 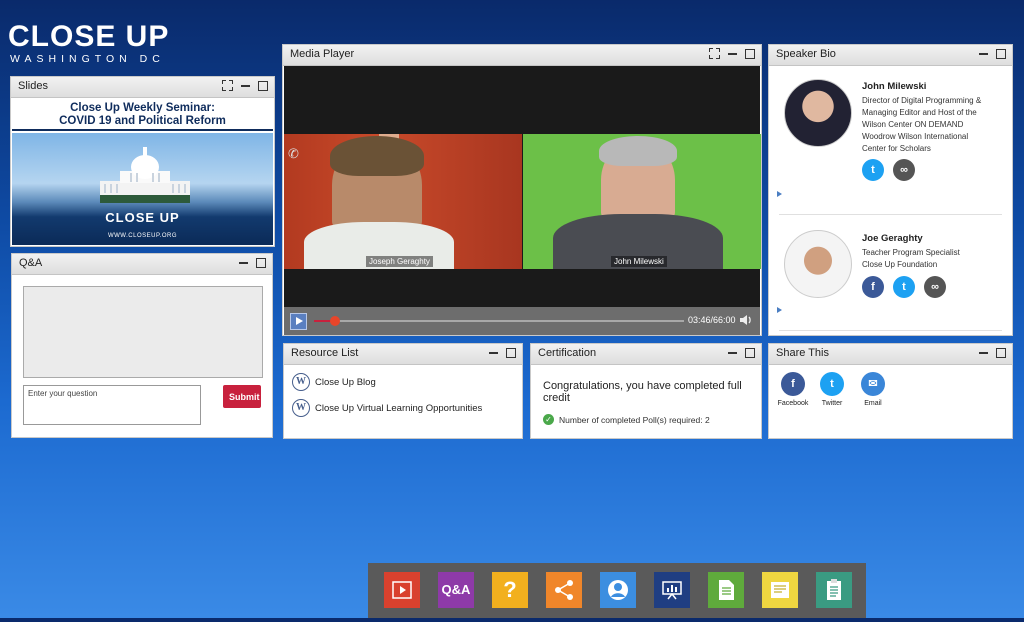 What do you see at coordinates (33, 86) in the screenshot?
I see `slides-title: Slides` at bounding box center [33, 86].